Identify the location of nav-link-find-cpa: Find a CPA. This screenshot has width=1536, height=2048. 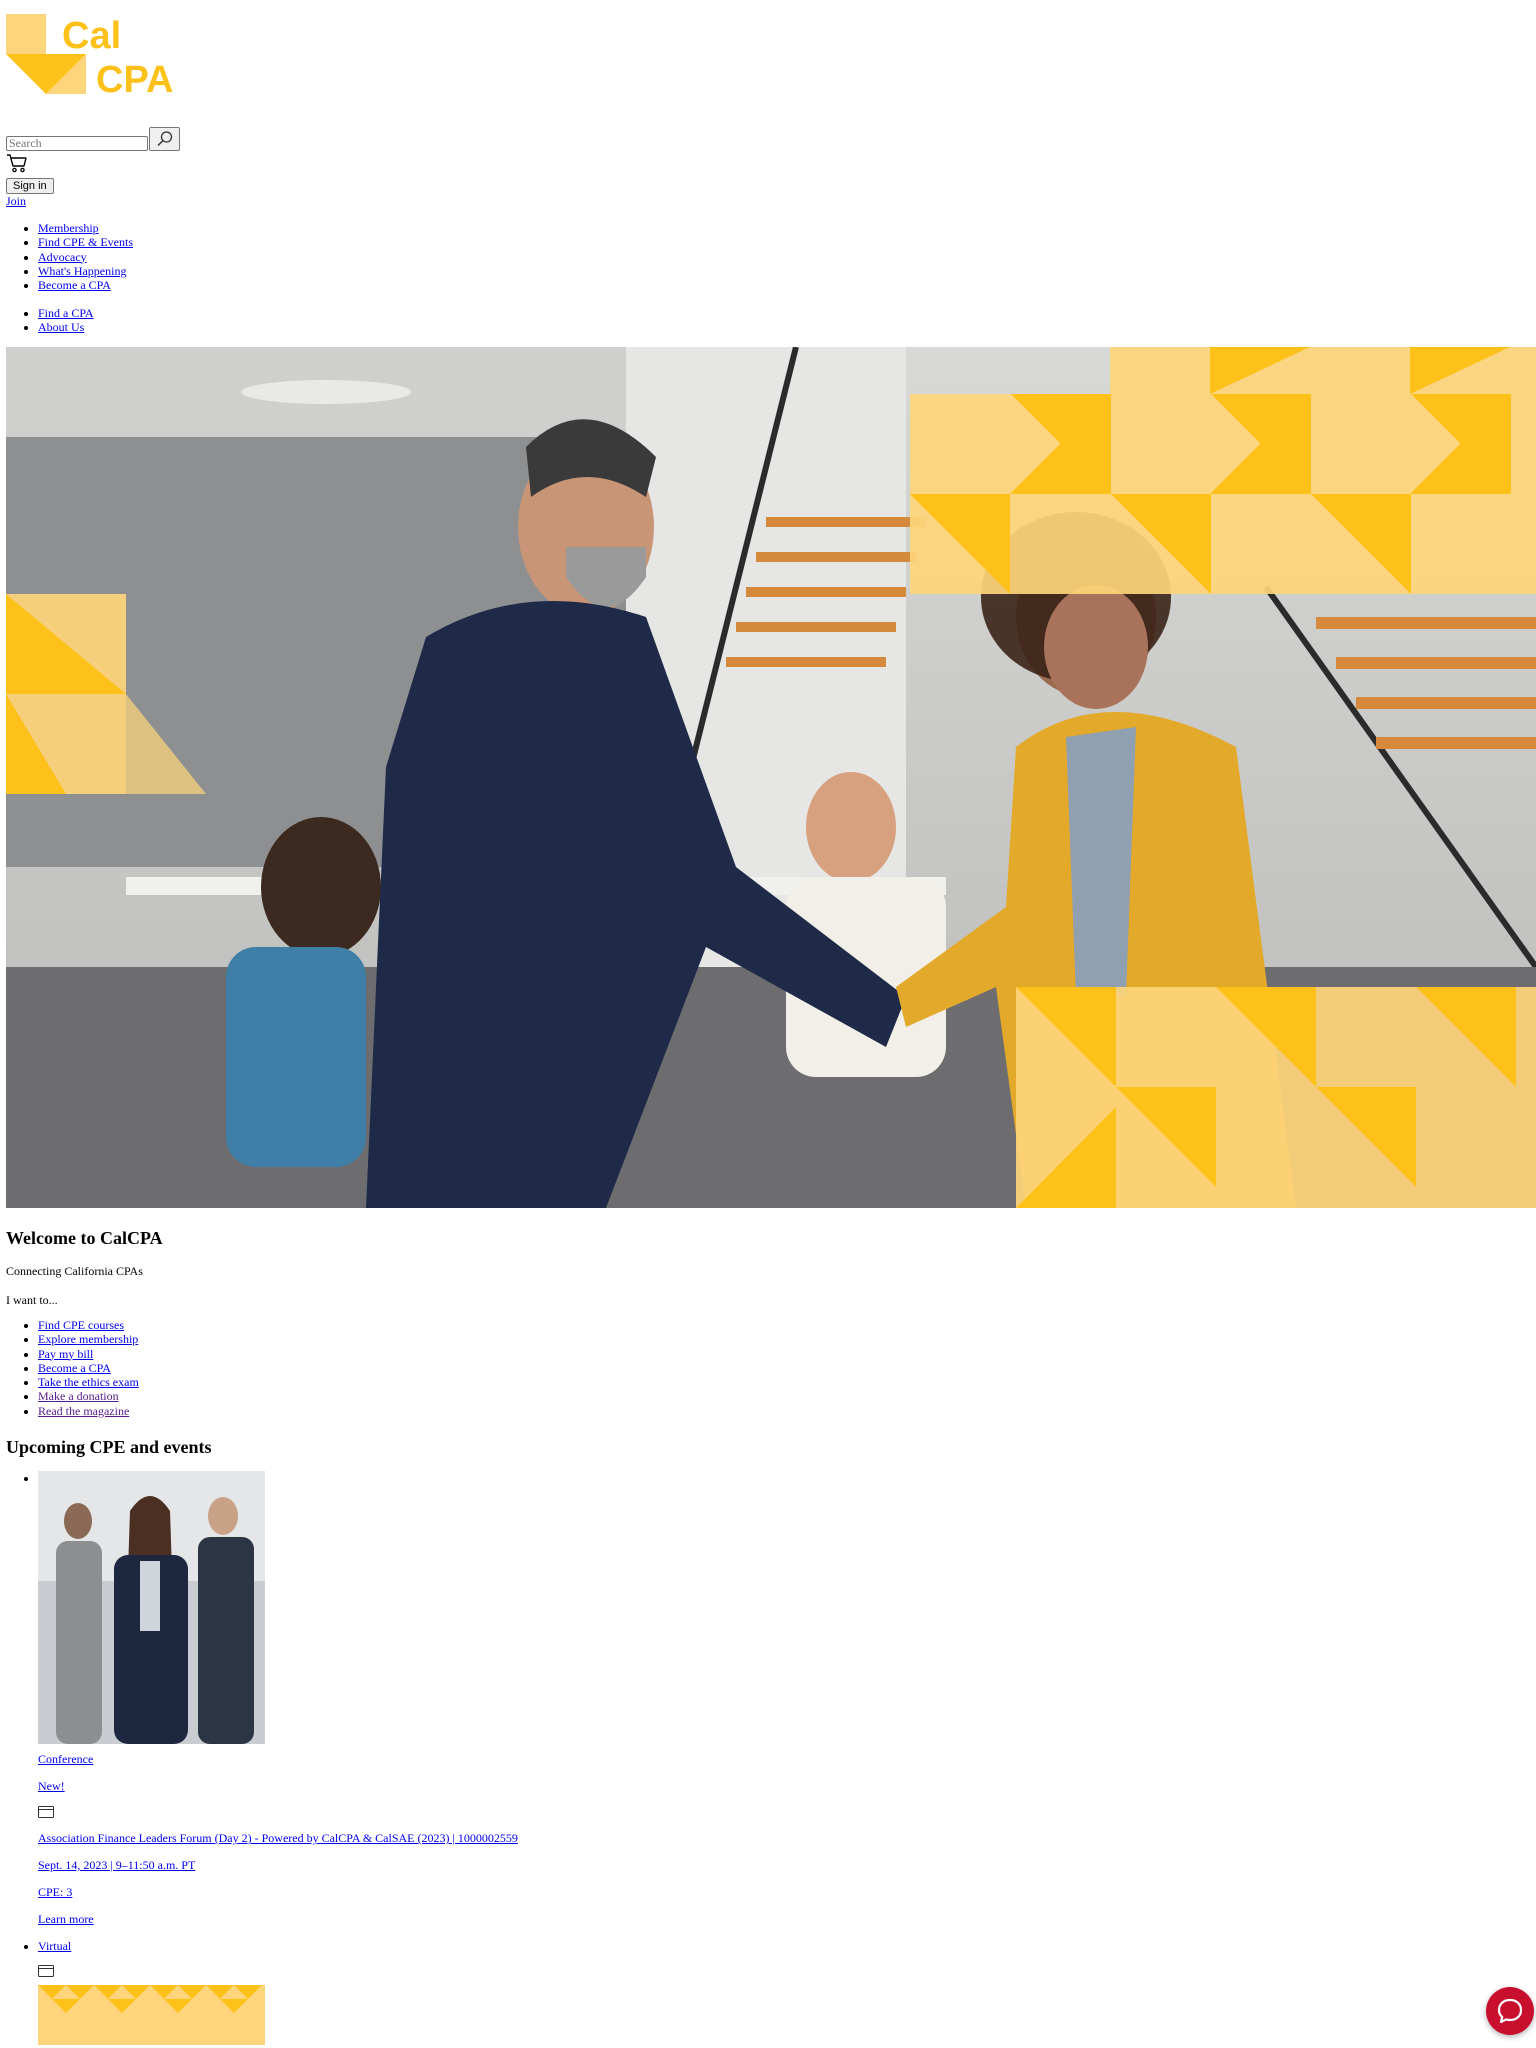
(66, 313).